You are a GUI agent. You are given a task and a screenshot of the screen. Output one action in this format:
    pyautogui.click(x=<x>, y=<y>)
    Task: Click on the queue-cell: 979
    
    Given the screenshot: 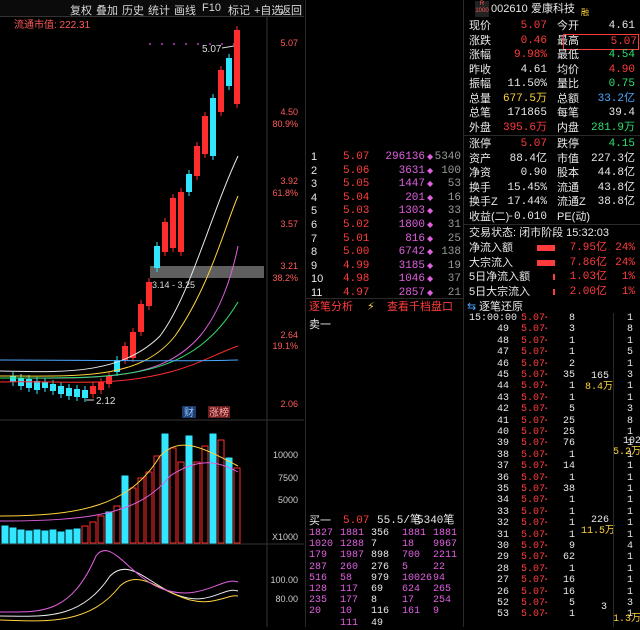 What is the action you would take?
    pyautogui.click(x=380, y=578)
    